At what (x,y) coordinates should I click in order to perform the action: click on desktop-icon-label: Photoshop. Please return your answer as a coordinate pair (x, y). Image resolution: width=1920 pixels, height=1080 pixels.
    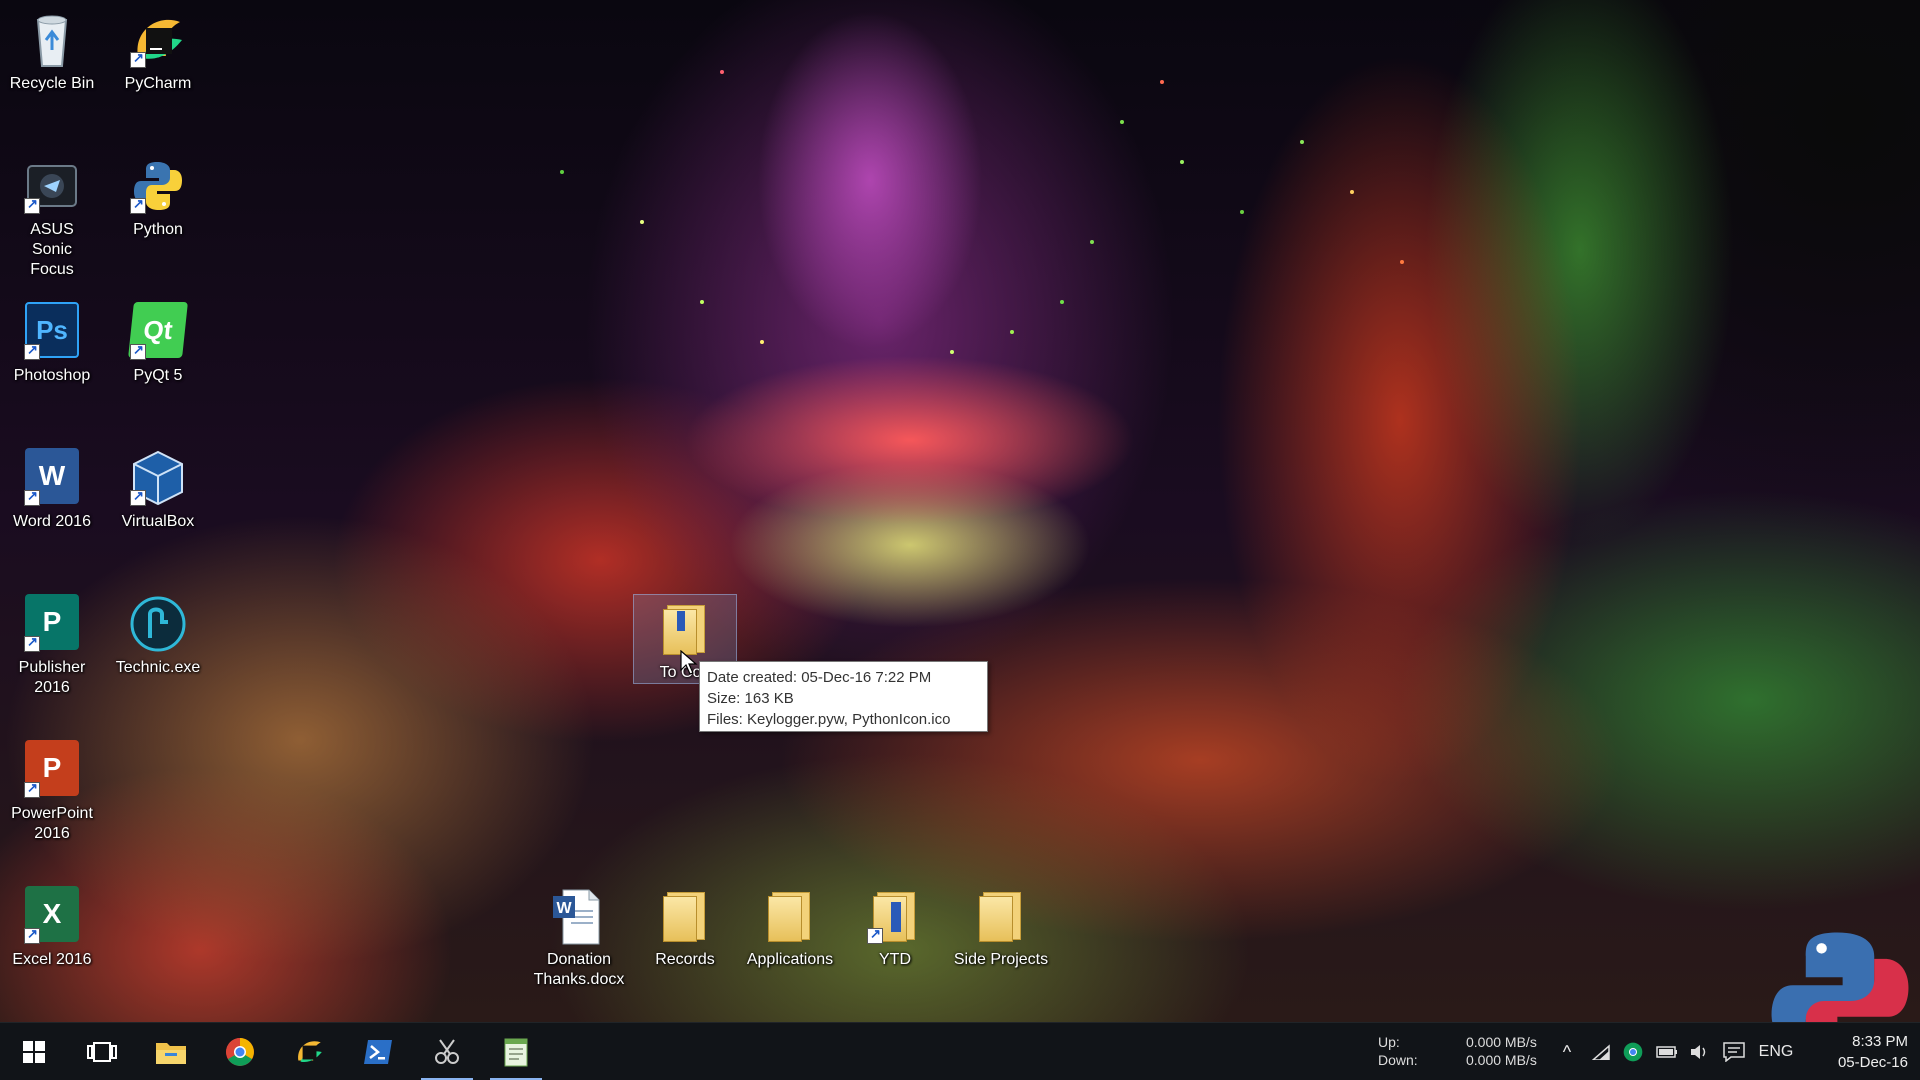
    Looking at the image, I should click on (52, 375).